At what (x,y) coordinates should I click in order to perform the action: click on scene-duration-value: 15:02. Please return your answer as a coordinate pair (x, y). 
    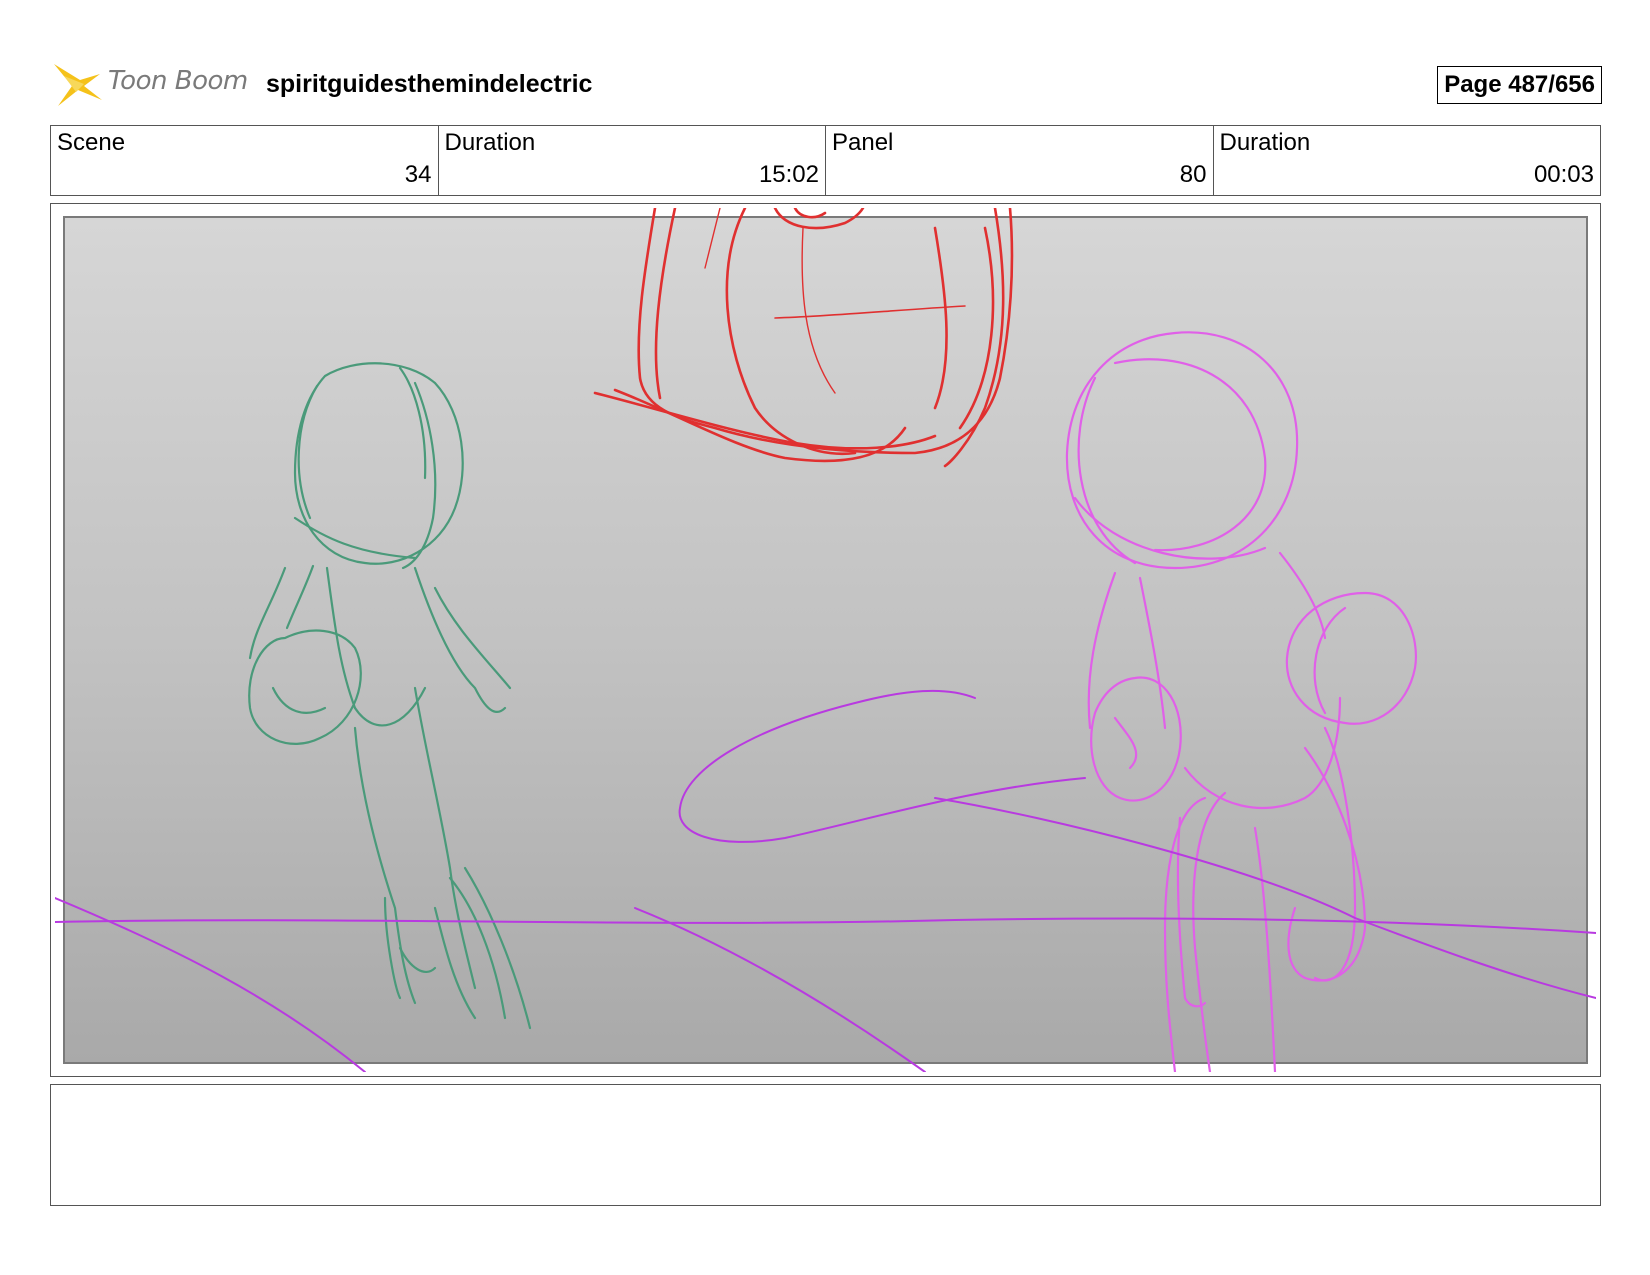
    Looking at the image, I should click on (788, 174).